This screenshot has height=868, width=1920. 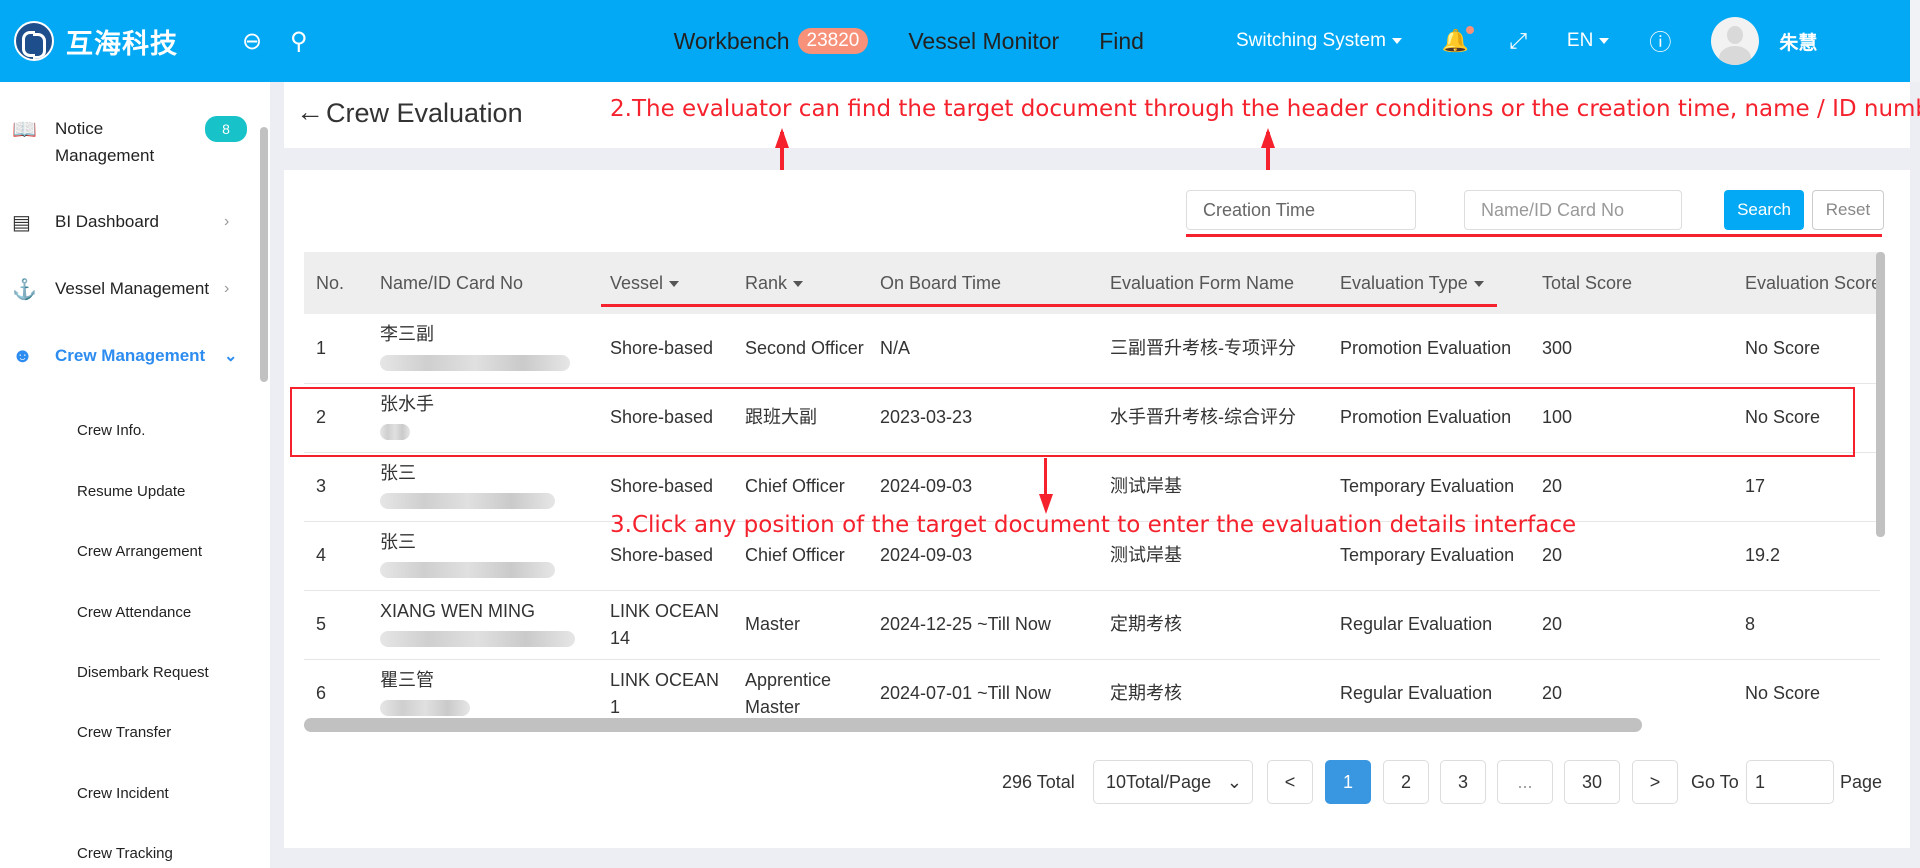 What do you see at coordinates (134, 612) in the screenshot?
I see `sidebar-sub-crew-attendance: Crew Attendance` at bounding box center [134, 612].